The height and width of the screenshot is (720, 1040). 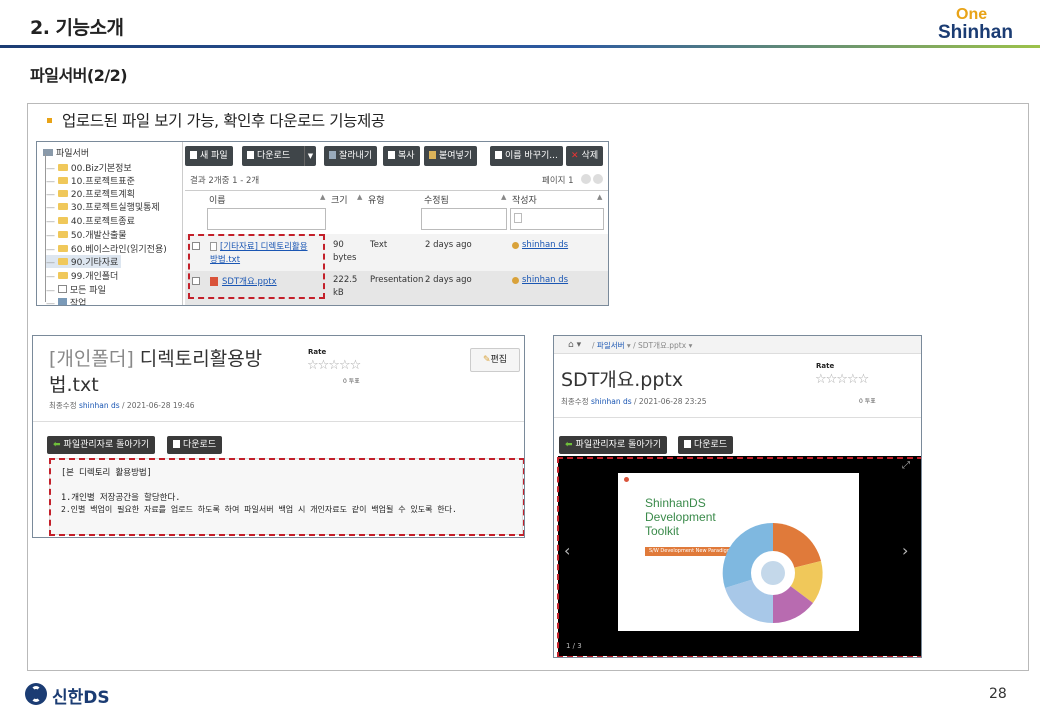 What do you see at coordinates (391, 155) in the screenshot?
I see `copy-icon` at bounding box center [391, 155].